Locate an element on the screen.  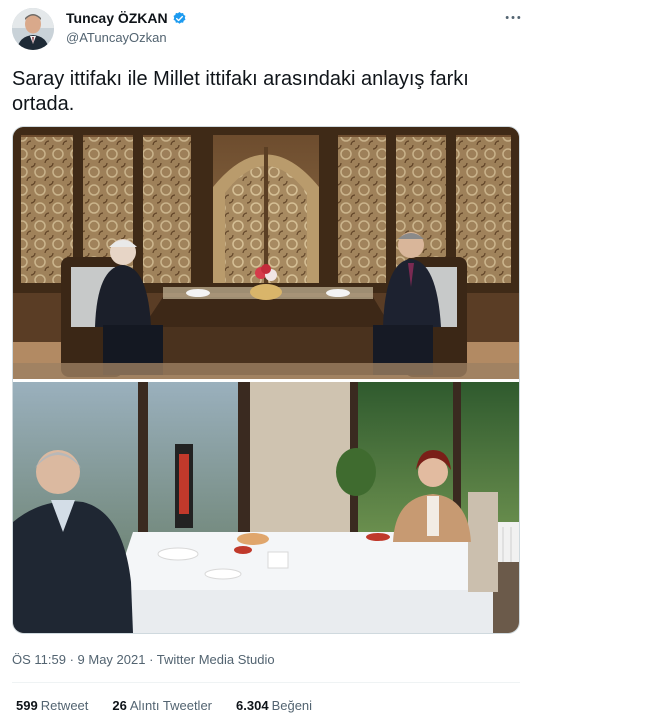
quotes-stat: 26 Alıntı Tweetler is located at coordinates (162, 705).